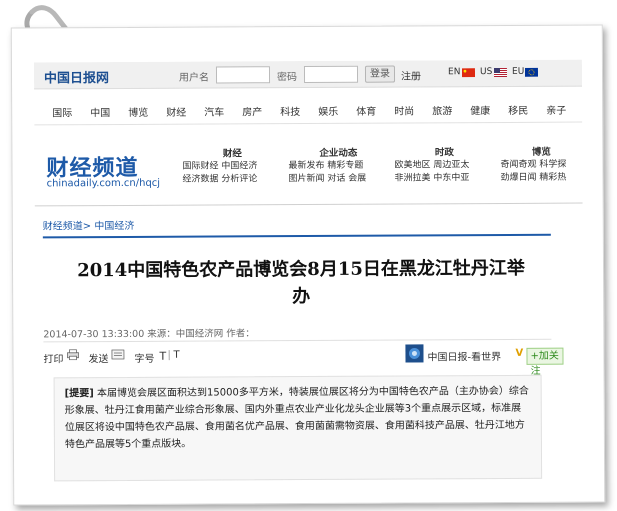  I want to click on nav-item: 汽车, so click(214, 110).